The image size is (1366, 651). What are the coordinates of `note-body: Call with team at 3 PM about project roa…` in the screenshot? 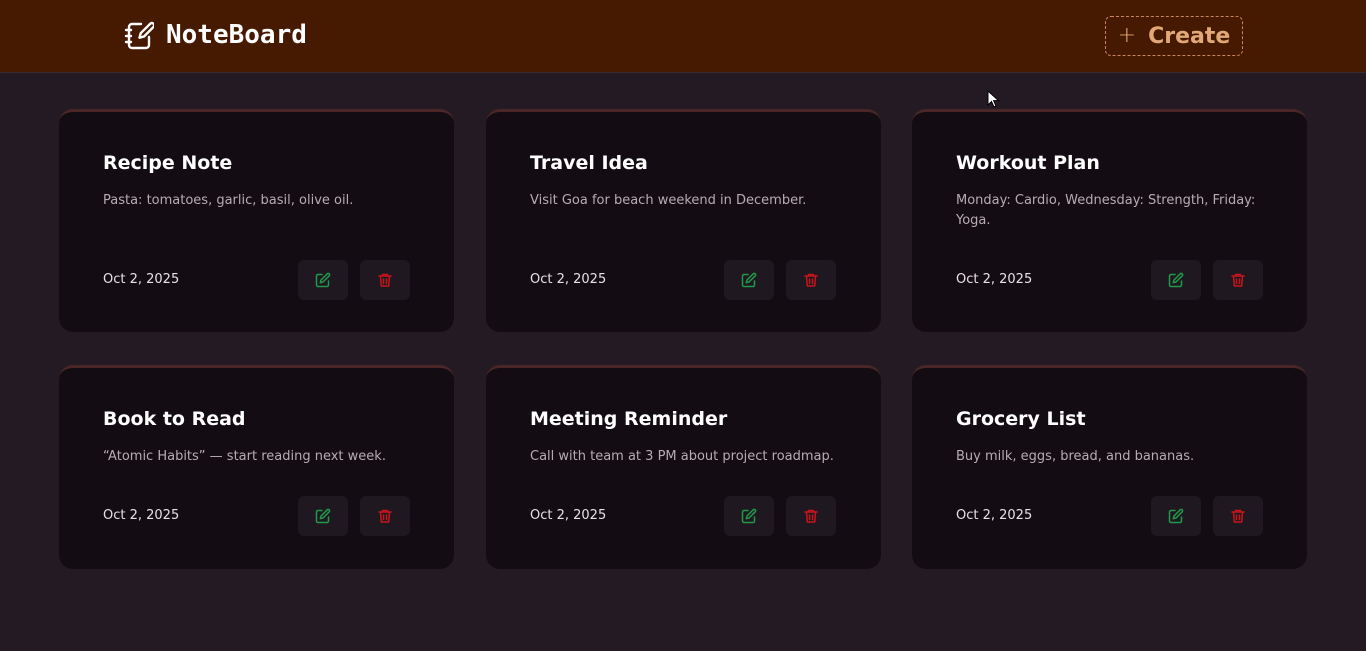 It's located at (682, 456).